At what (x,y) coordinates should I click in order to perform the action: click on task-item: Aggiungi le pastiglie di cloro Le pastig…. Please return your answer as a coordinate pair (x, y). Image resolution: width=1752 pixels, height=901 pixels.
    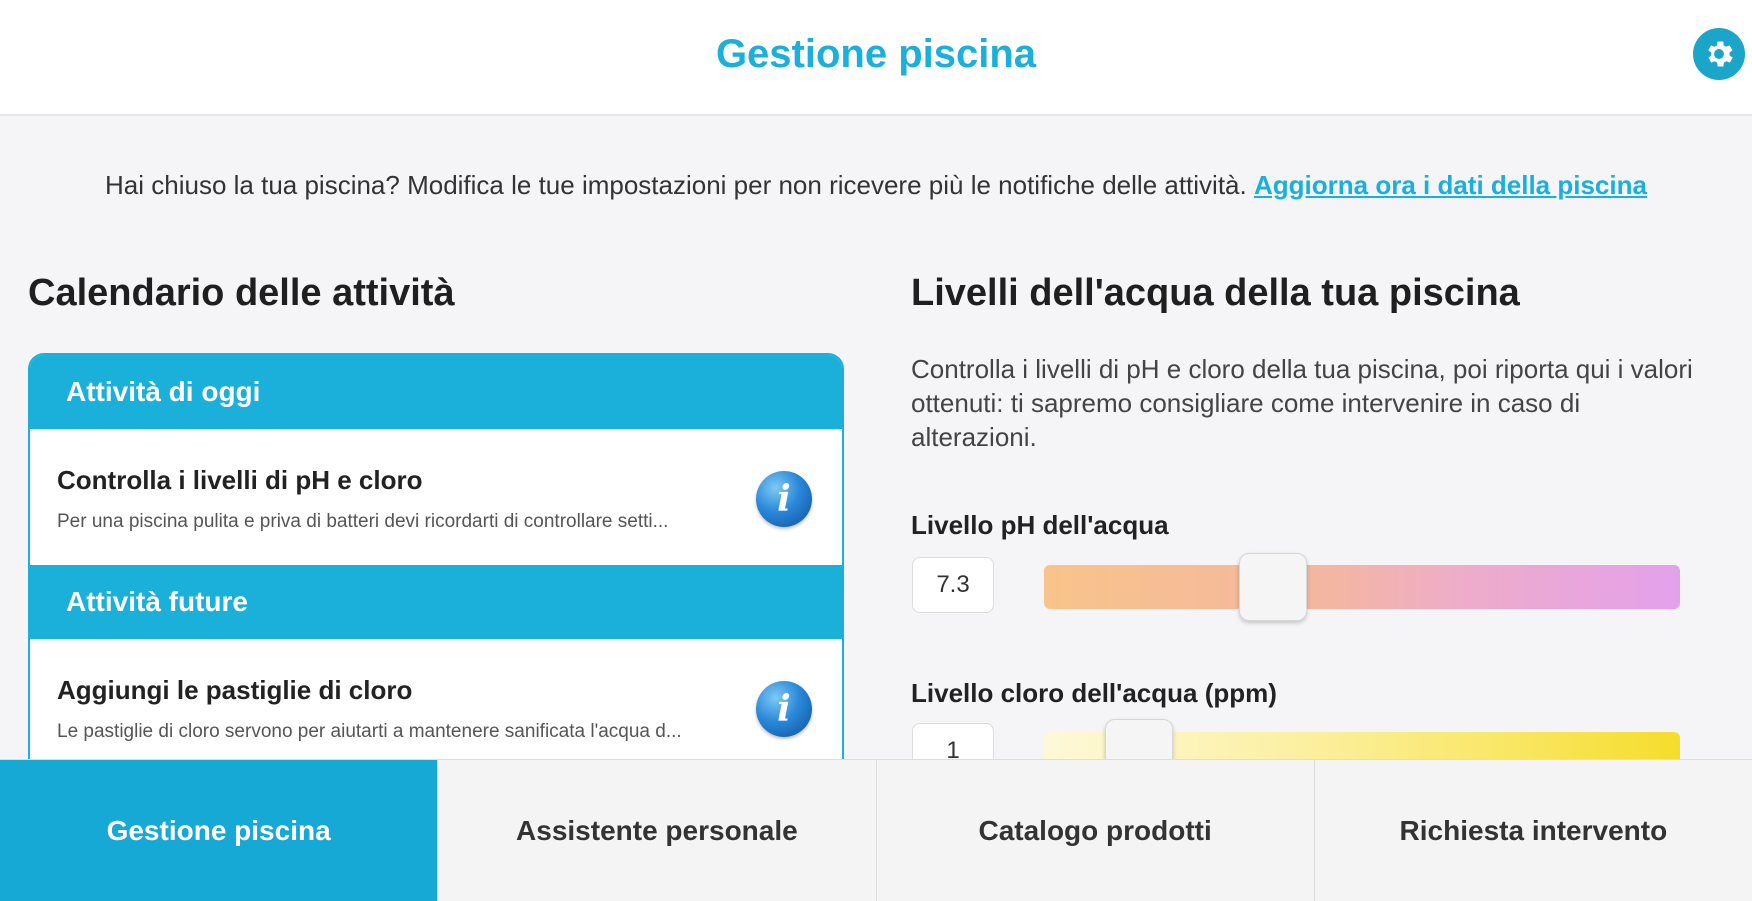
    Looking at the image, I should click on (436, 707).